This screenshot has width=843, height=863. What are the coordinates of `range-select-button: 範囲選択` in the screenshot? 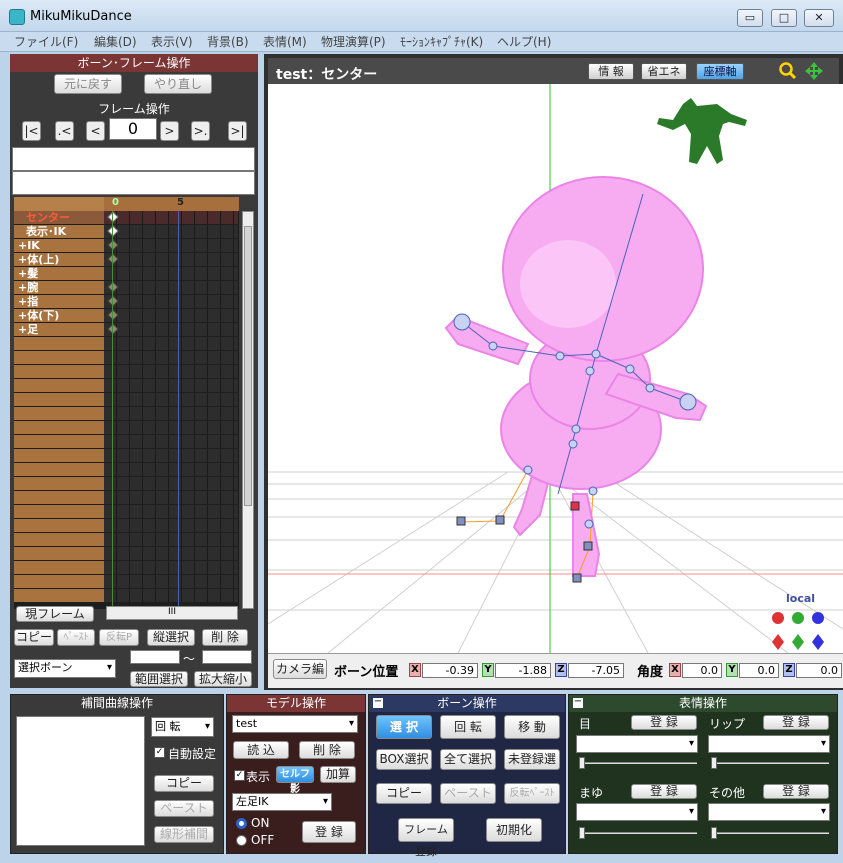 It's located at (159, 679).